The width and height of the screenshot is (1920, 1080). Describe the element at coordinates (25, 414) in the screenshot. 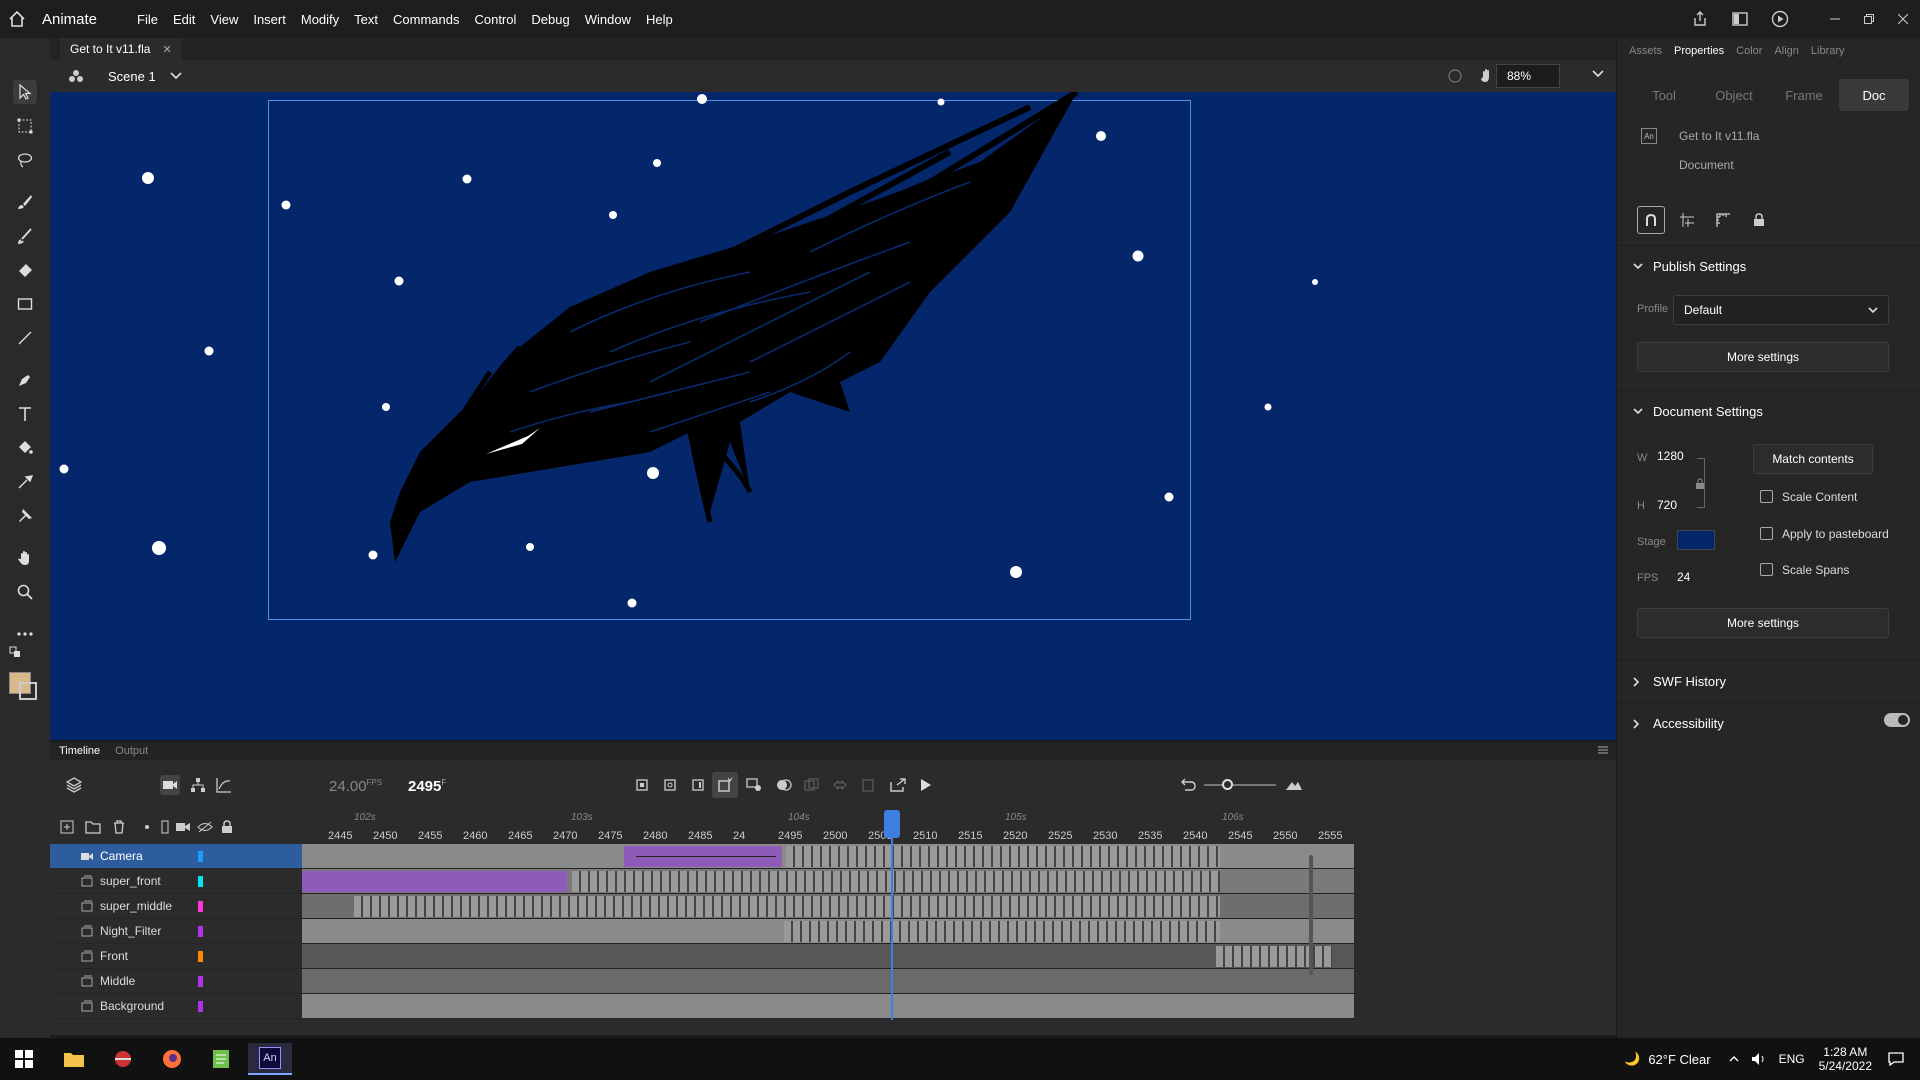

I see `text-tool` at that location.